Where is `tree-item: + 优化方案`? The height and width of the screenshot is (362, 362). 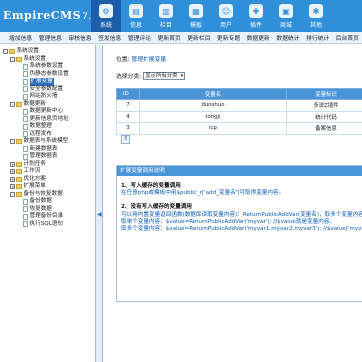 tree-item: + 优化方案 is located at coordinates (47, 180).